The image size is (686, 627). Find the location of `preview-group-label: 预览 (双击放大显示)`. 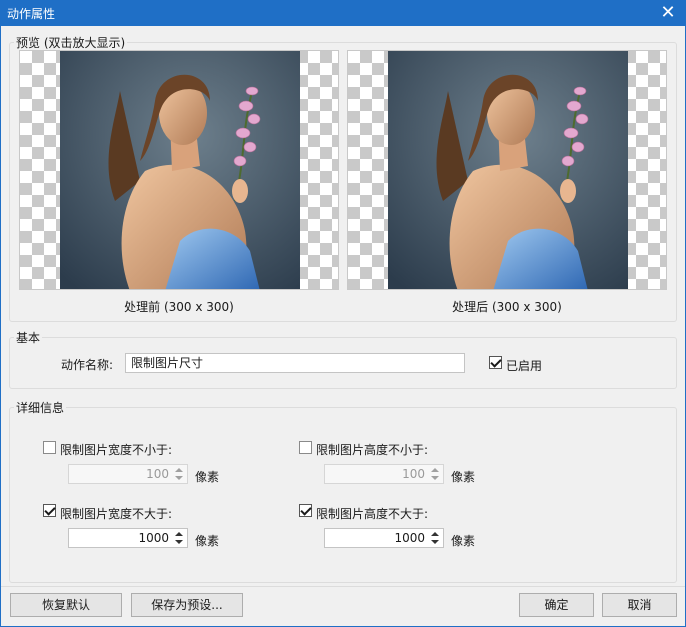

preview-group-label: 预览 (双击放大显示) is located at coordinates (71, 43).